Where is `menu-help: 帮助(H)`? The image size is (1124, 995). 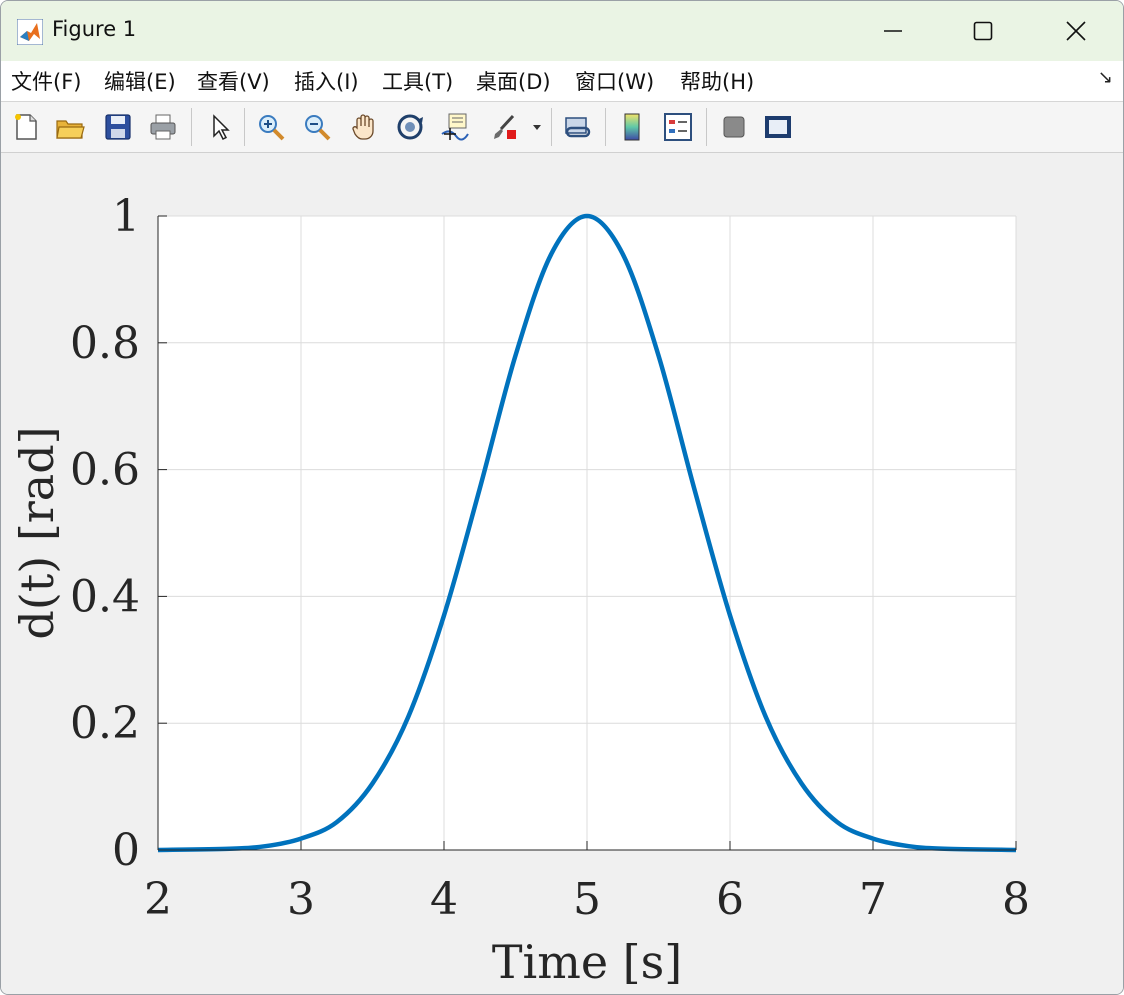 menu-help: 帮助(H) is located at coordinates (717, 81).